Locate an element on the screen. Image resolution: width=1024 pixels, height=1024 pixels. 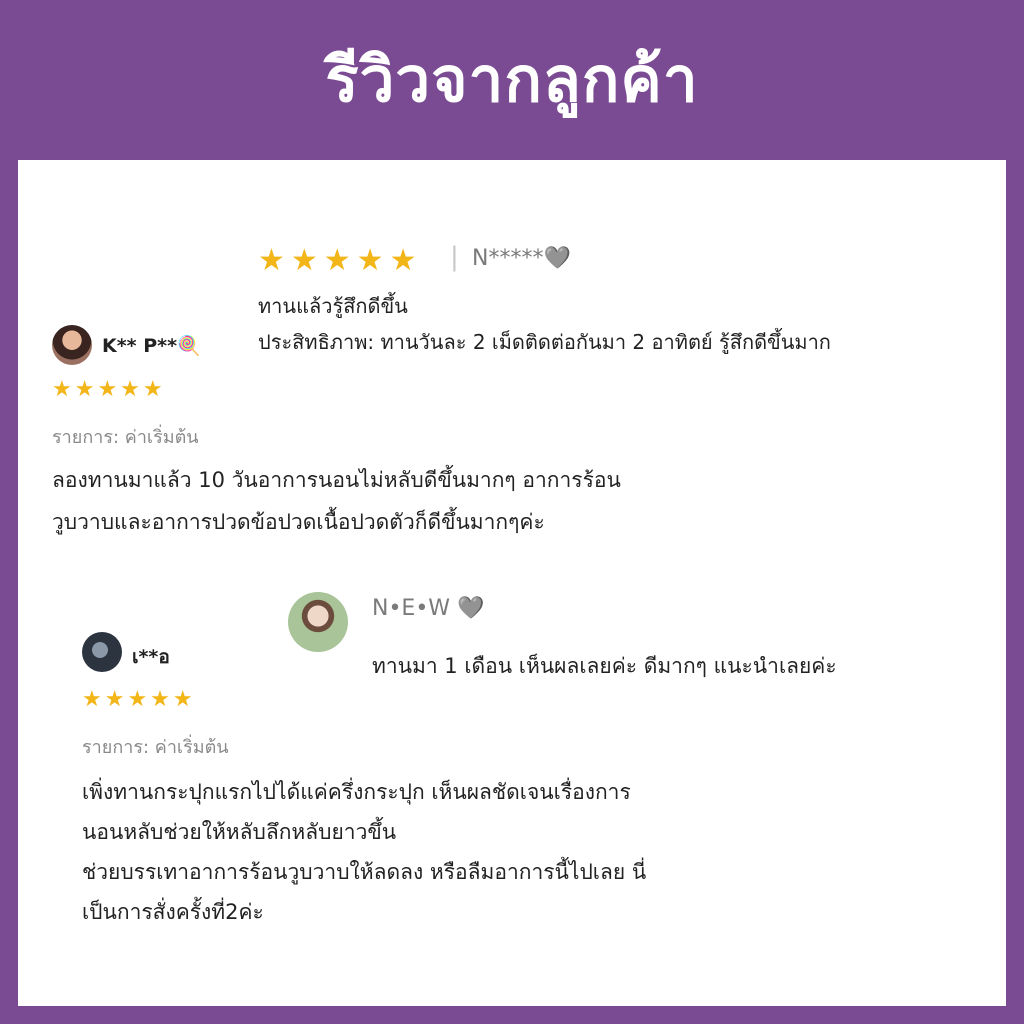
page-title: รีวิวจากลูกค้า is located at coordinates (512, 79).